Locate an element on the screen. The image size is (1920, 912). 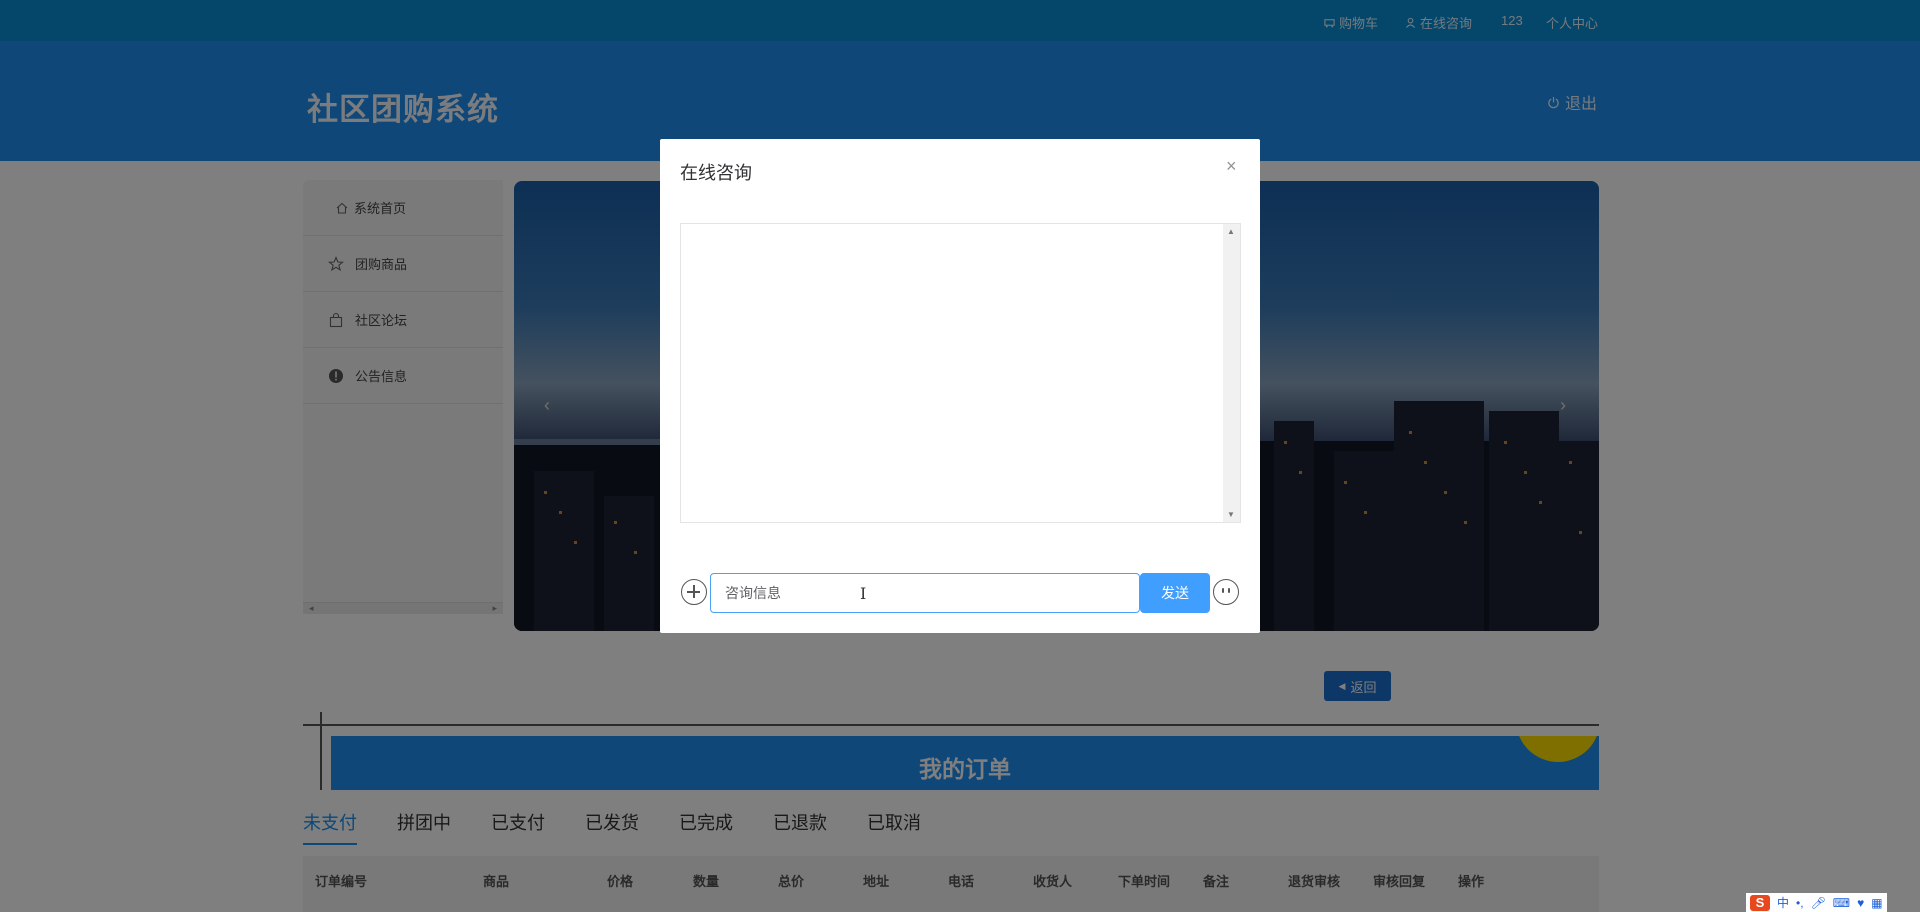
scroll-down-icon: ▼ is located at coordinates (1231, 514).